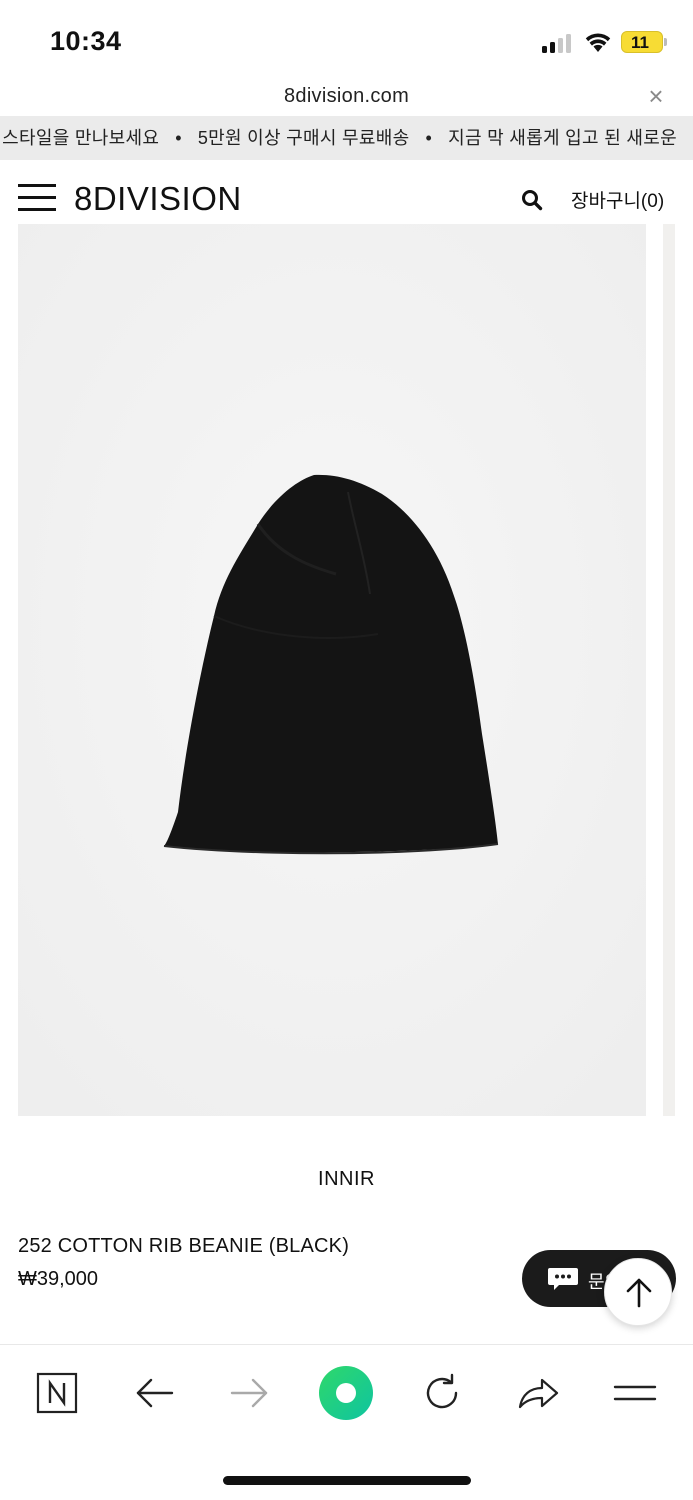 The height and width of the screenshot is (1500, 693). I want to click on address-bar: 8division.com ×, so click(346, 97).